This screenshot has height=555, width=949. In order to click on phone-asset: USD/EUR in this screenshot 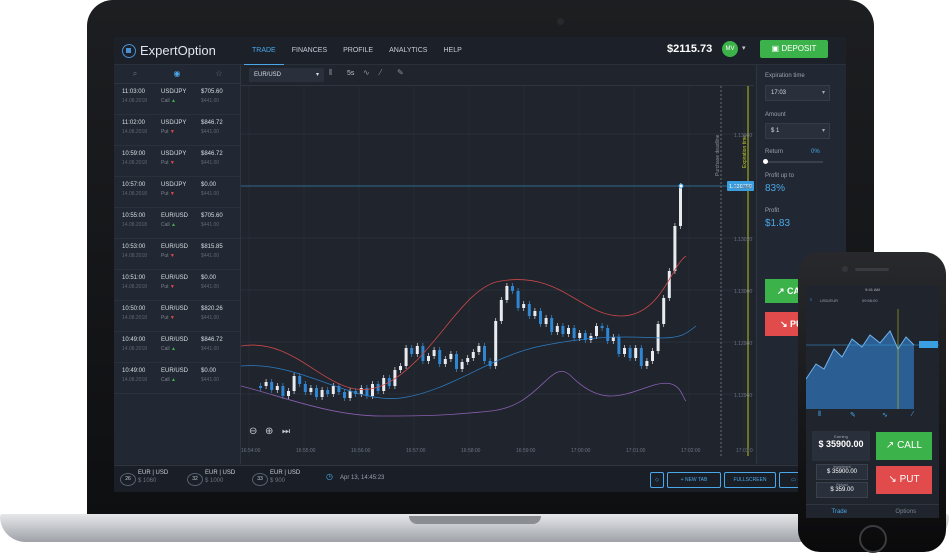, I will do `click(829, 300)`.